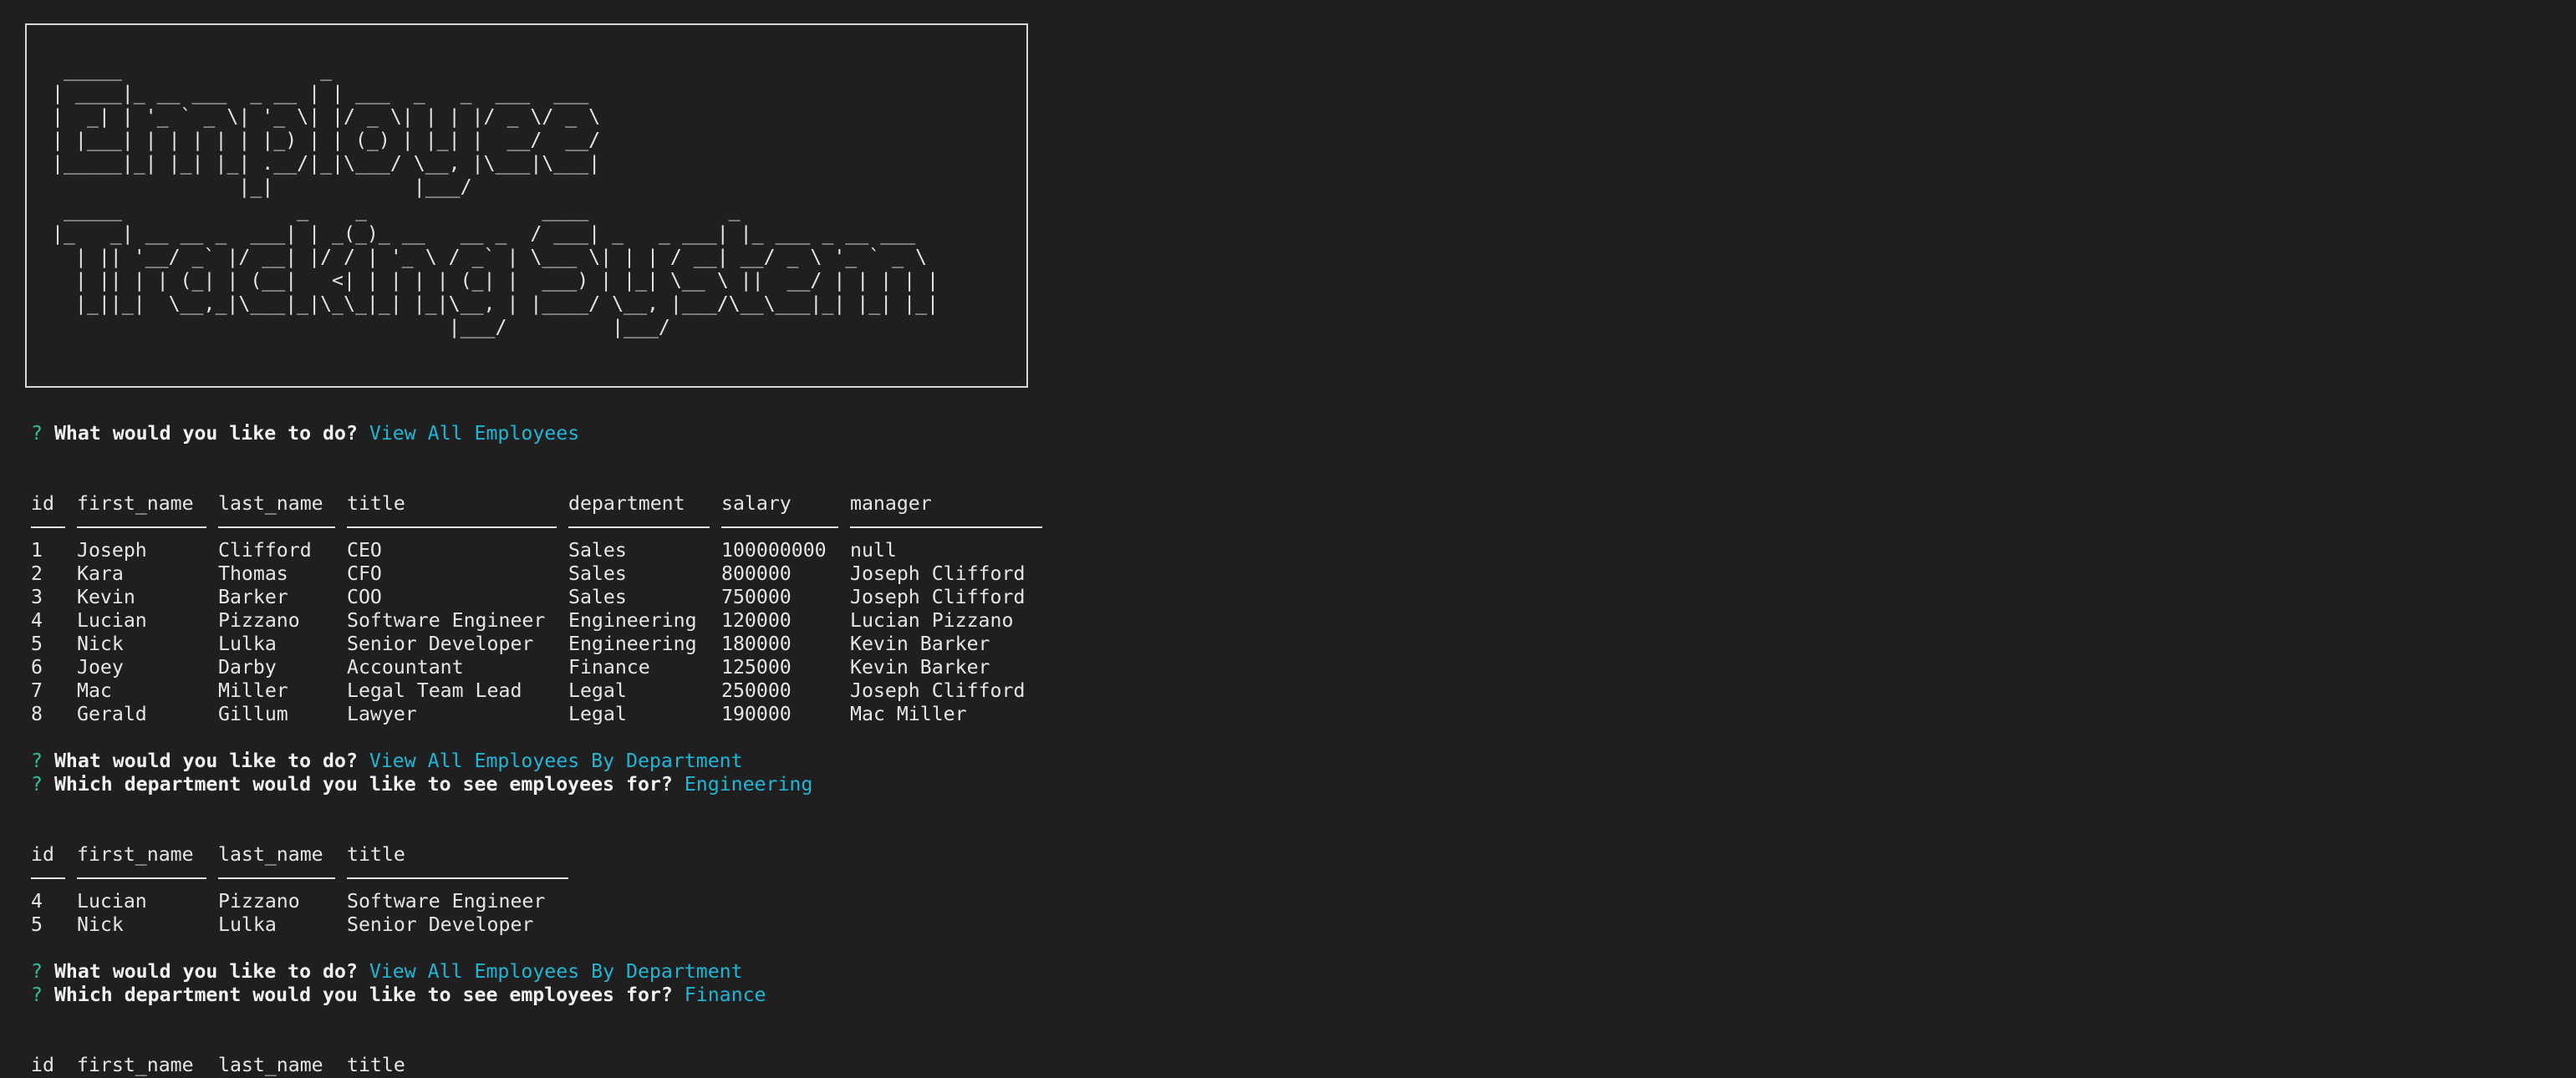  Describe the element at coordinates (434, 690) in the screenshot. I see `table-cell: Legal Team Lead` at that location.